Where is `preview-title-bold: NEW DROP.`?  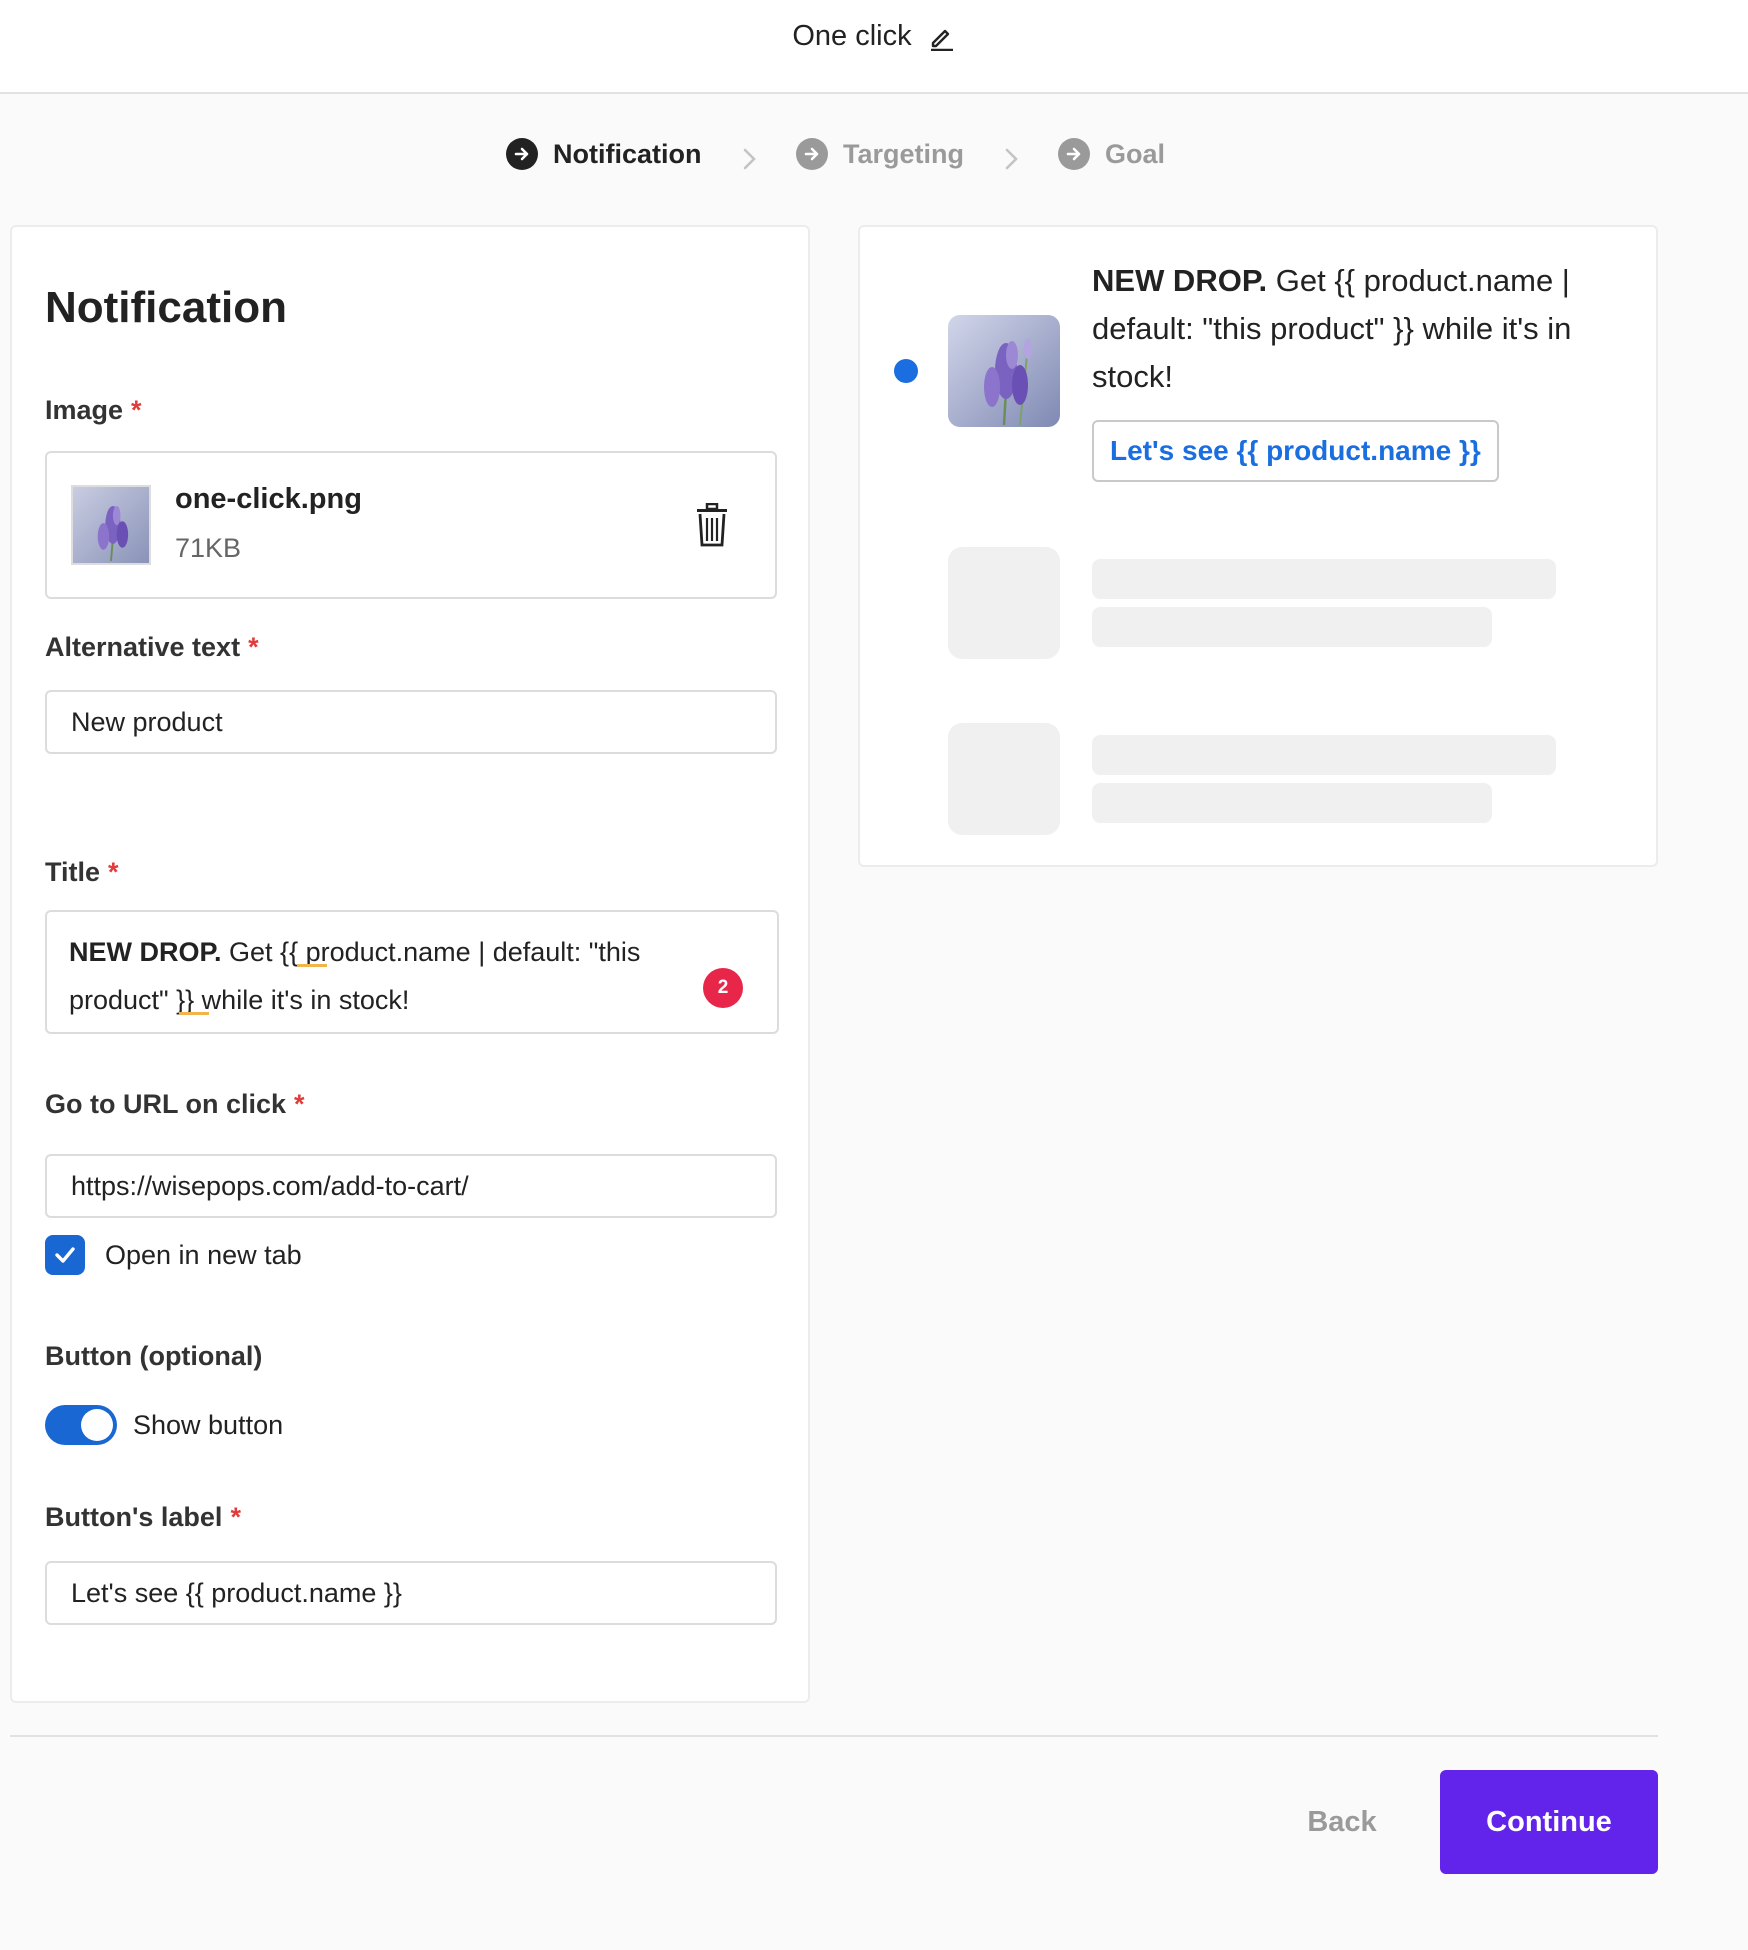 preview-title-bold: NEW DROP. is located at coordinates (1180, 280).